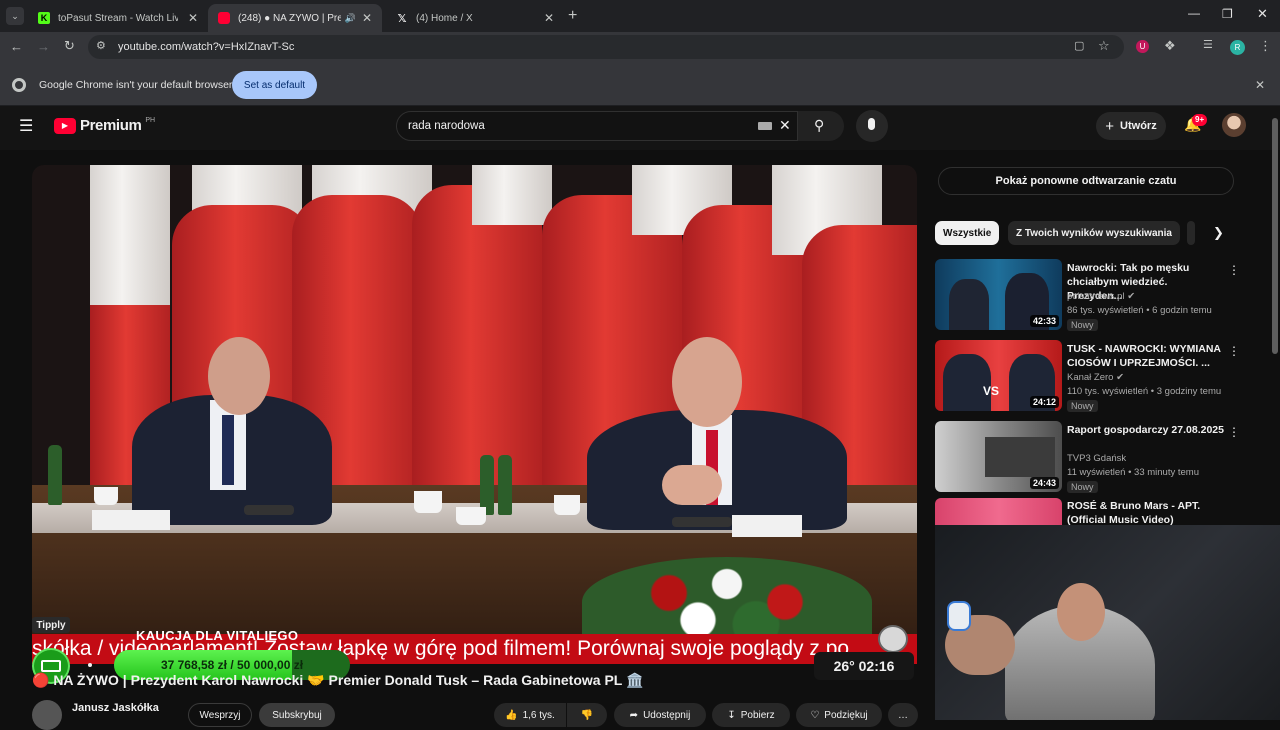 Image resolution: width=1280 pixels, height=730 pixels. I want to click on stream-logo-icon, so click(893, 639).